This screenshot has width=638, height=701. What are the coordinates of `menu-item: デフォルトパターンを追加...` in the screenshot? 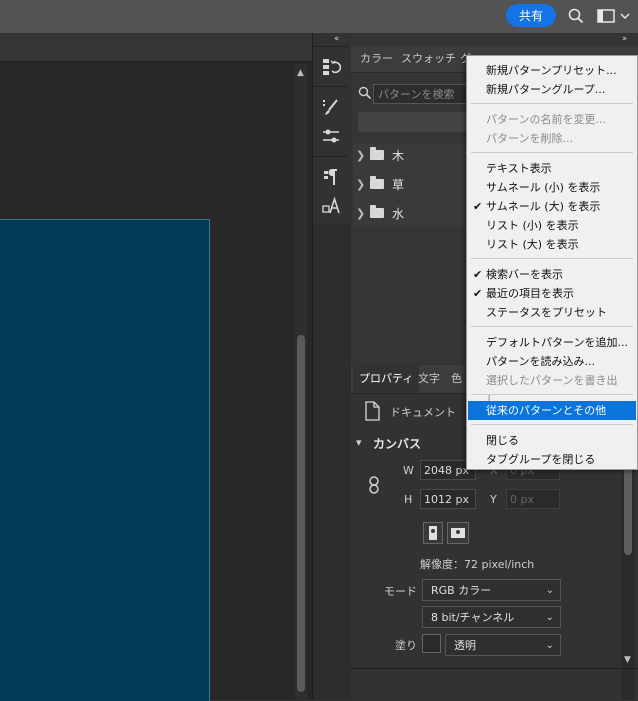 It's located at (552, 342).